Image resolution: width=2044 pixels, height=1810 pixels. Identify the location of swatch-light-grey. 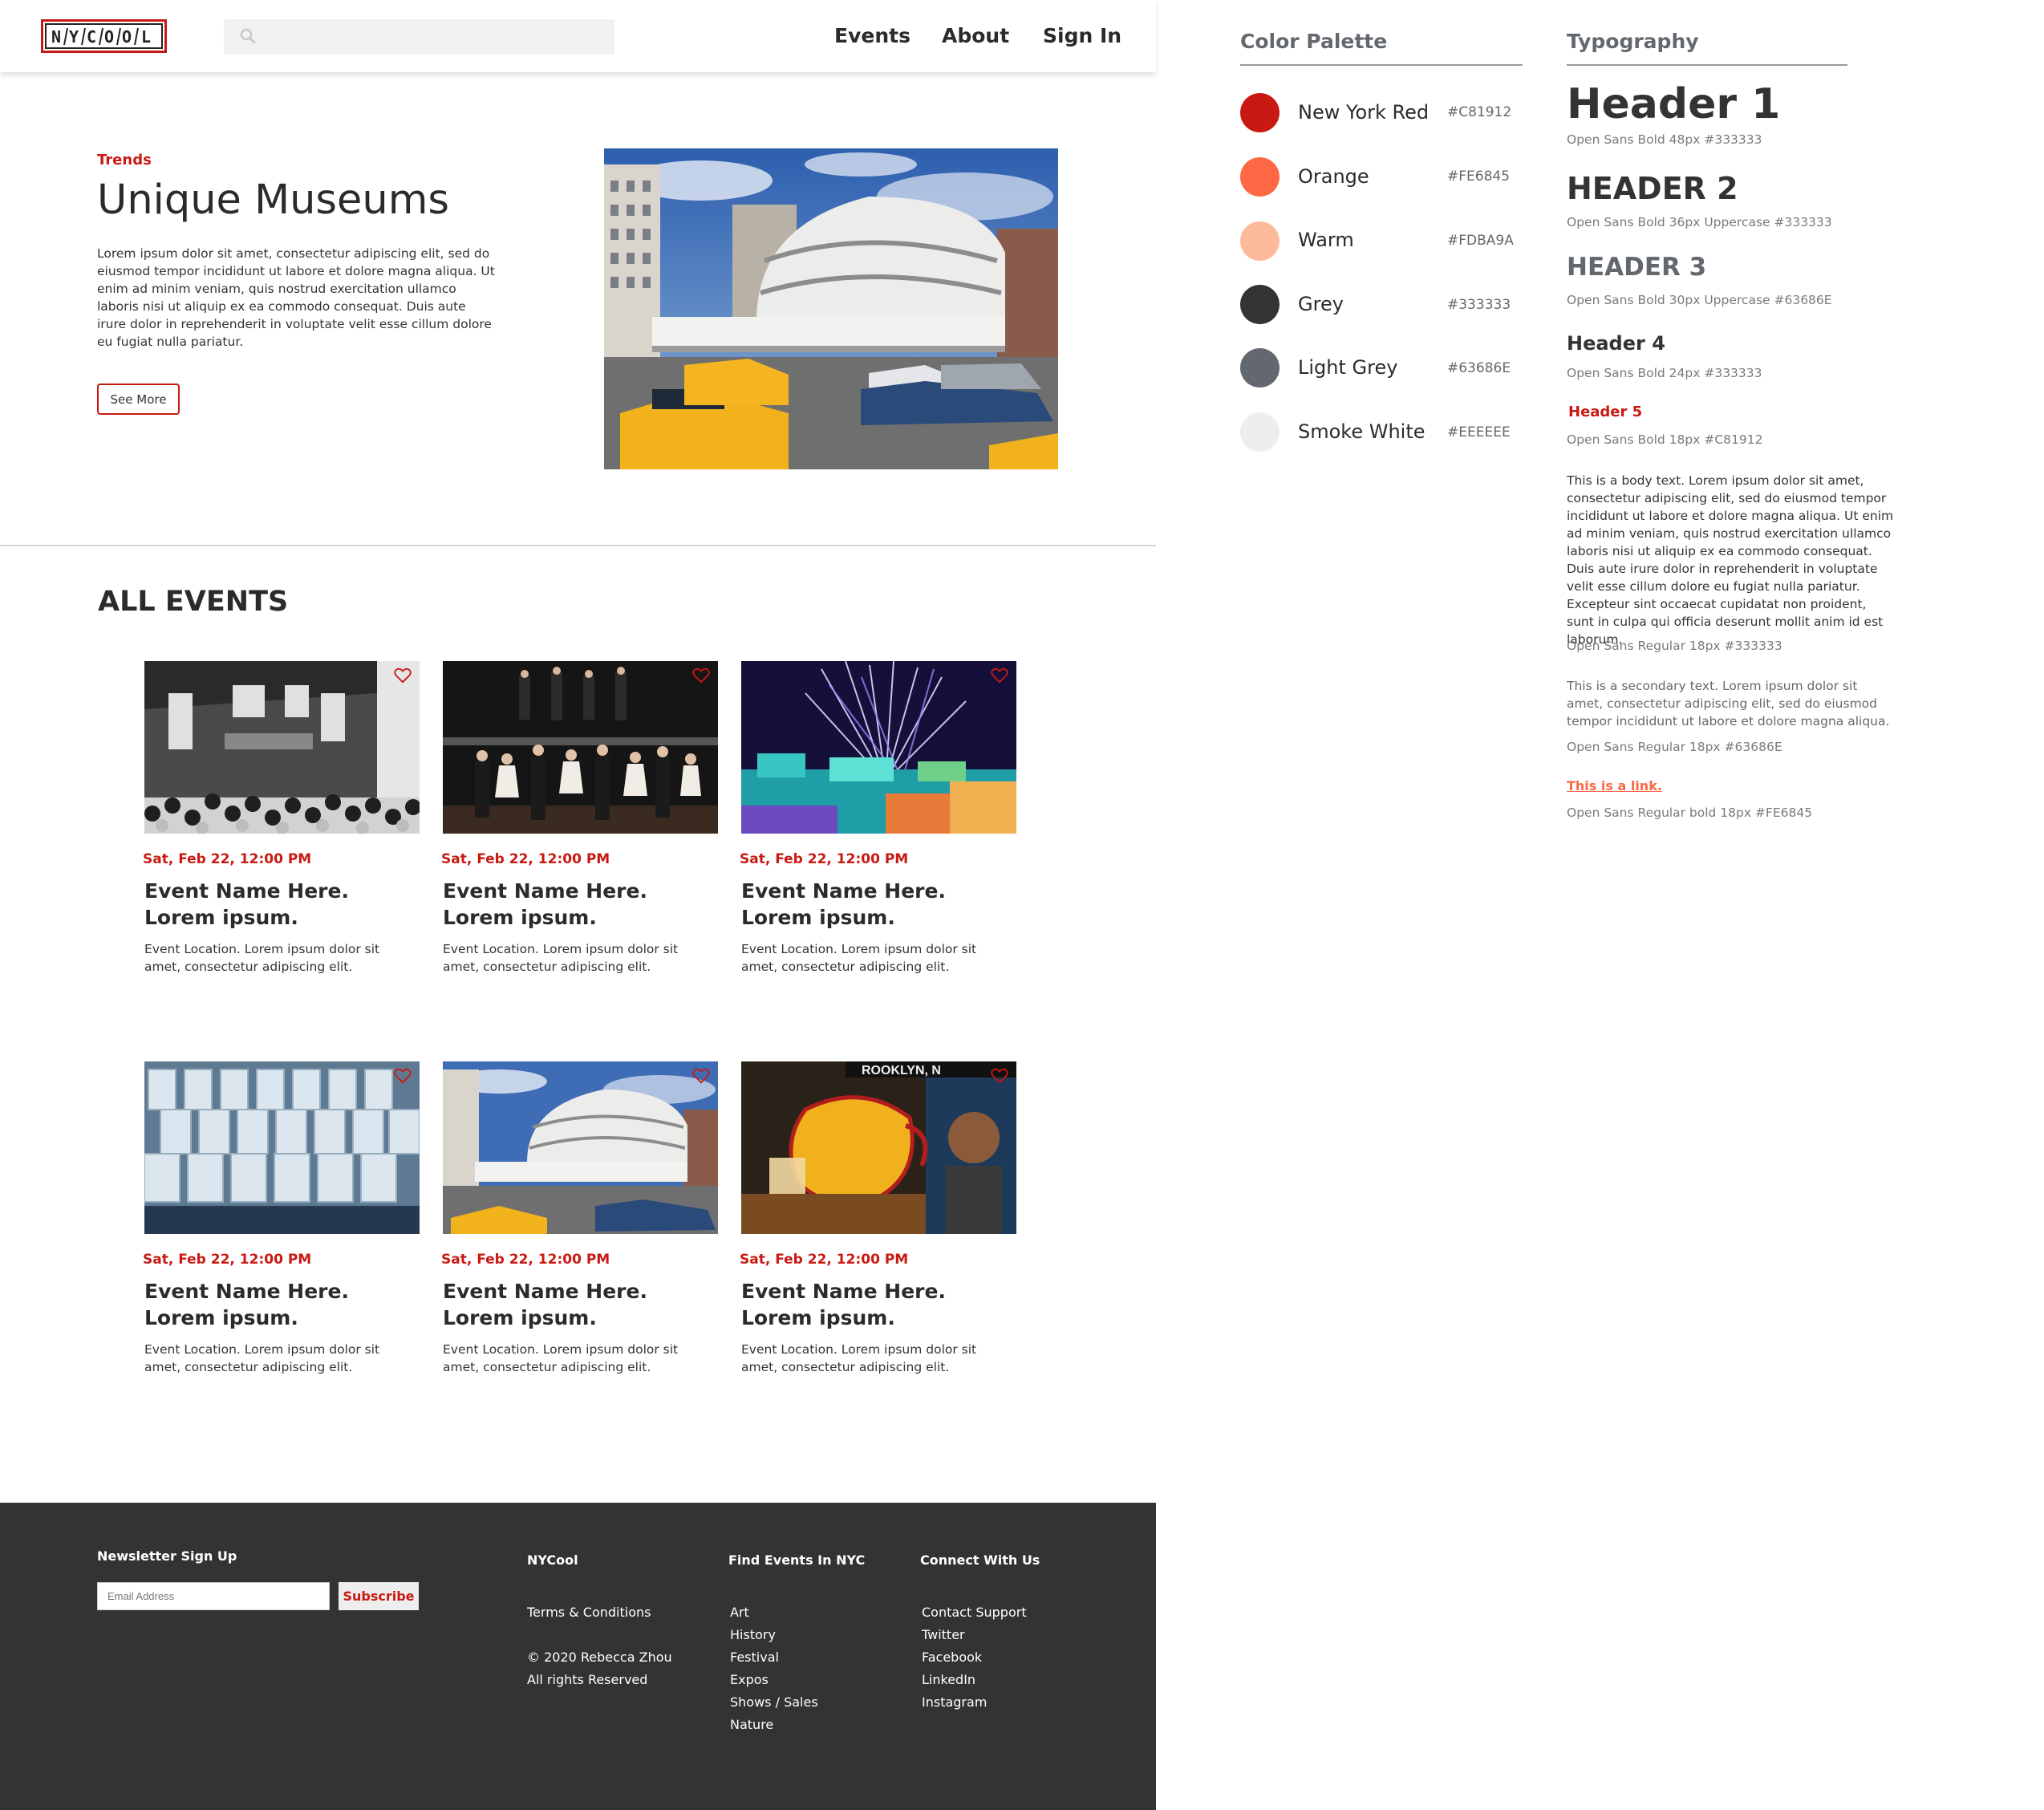
(1260, 368).